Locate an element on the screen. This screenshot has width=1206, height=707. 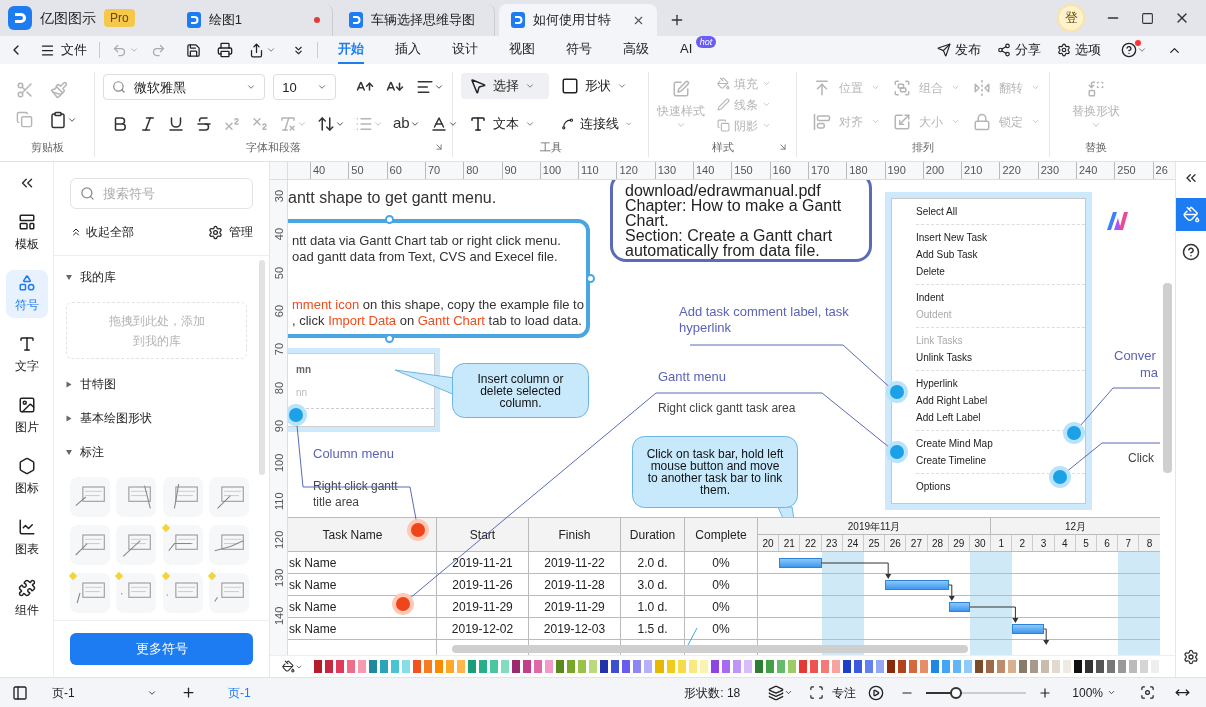
month-header: 2019年11月 is located at coordinates (875, 526).